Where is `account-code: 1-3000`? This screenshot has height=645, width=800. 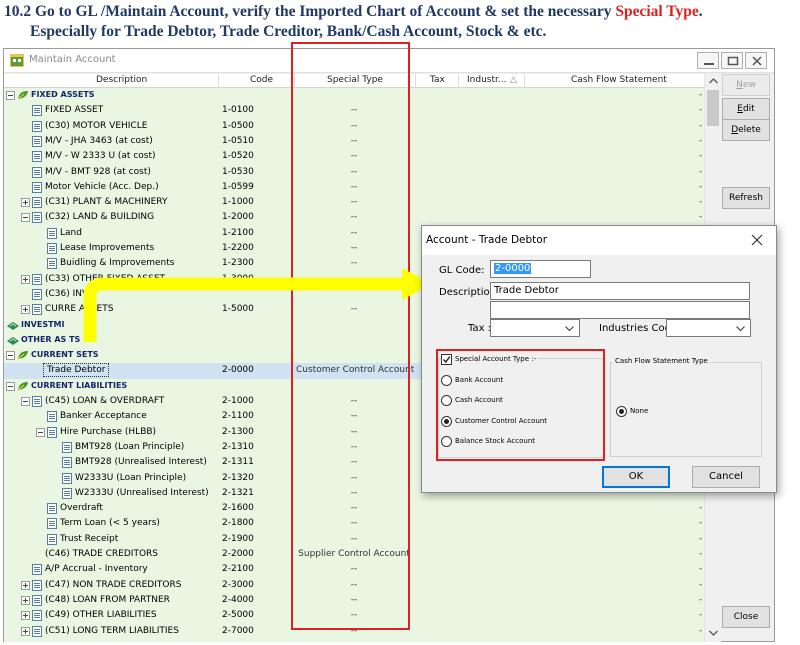
account-code: 1-3000 is located at coordinates (238, 278).